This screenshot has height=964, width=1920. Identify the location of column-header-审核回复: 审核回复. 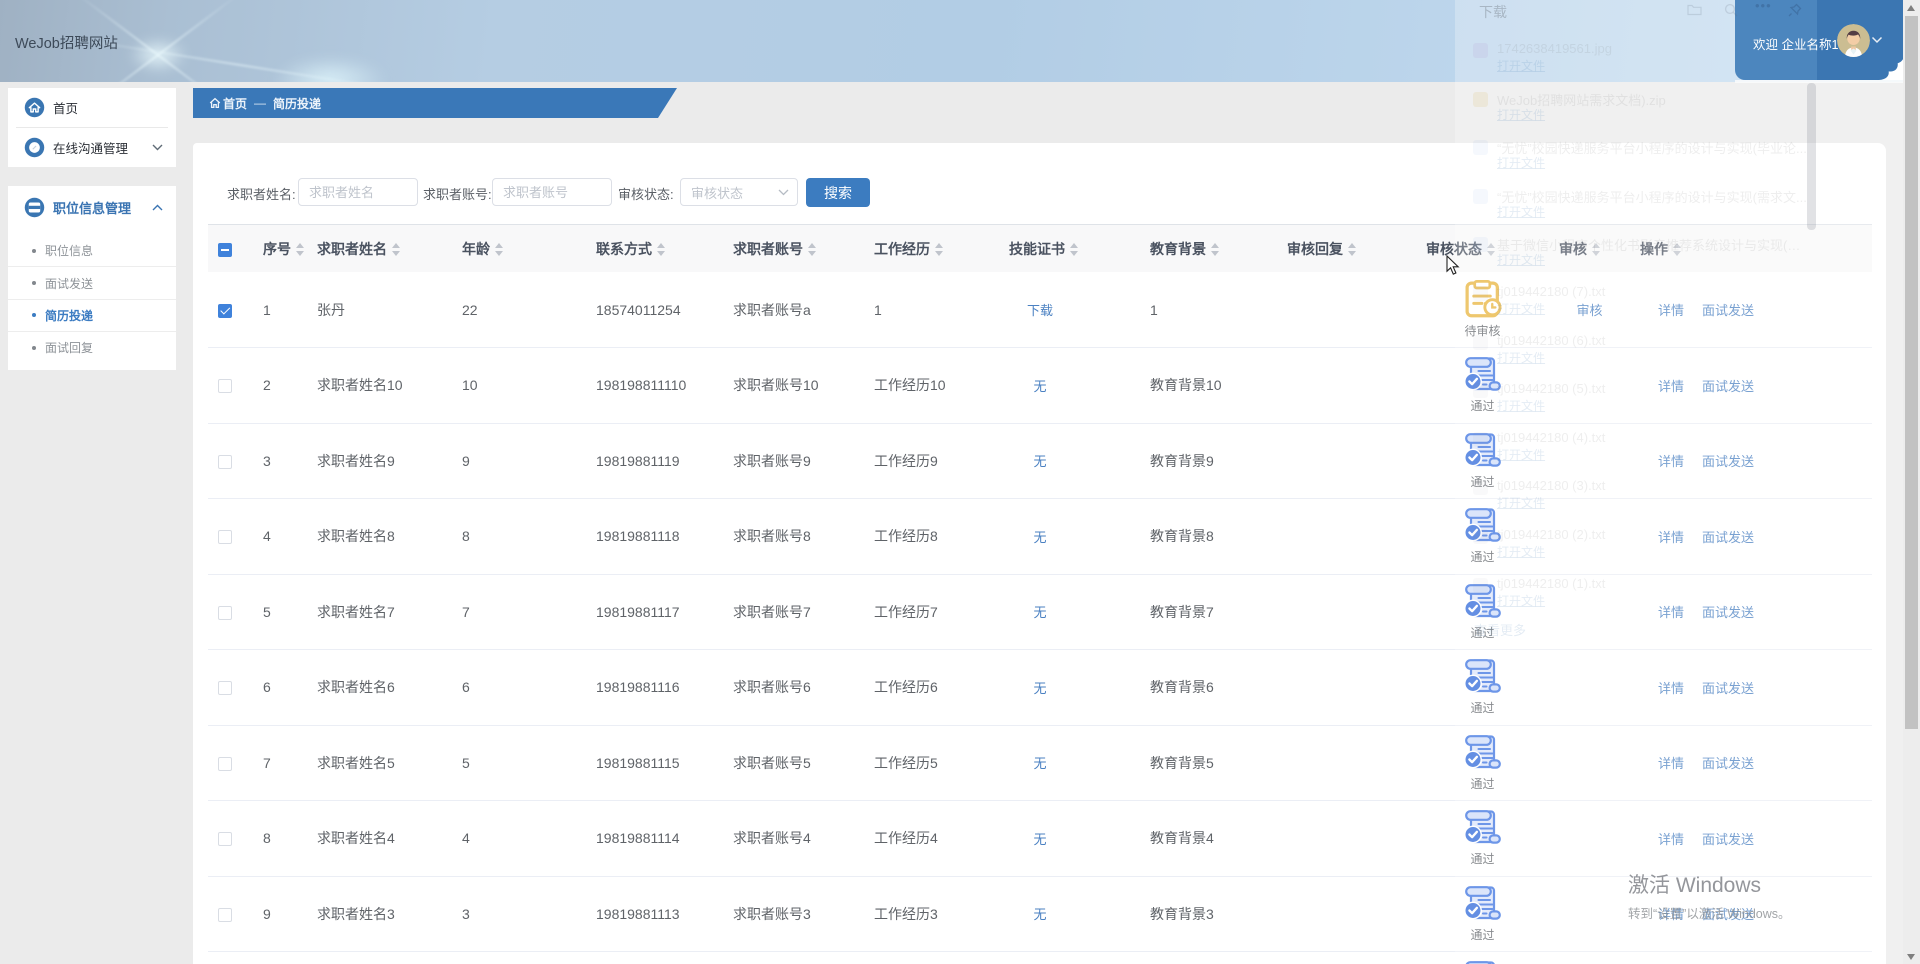
(1346, 248).